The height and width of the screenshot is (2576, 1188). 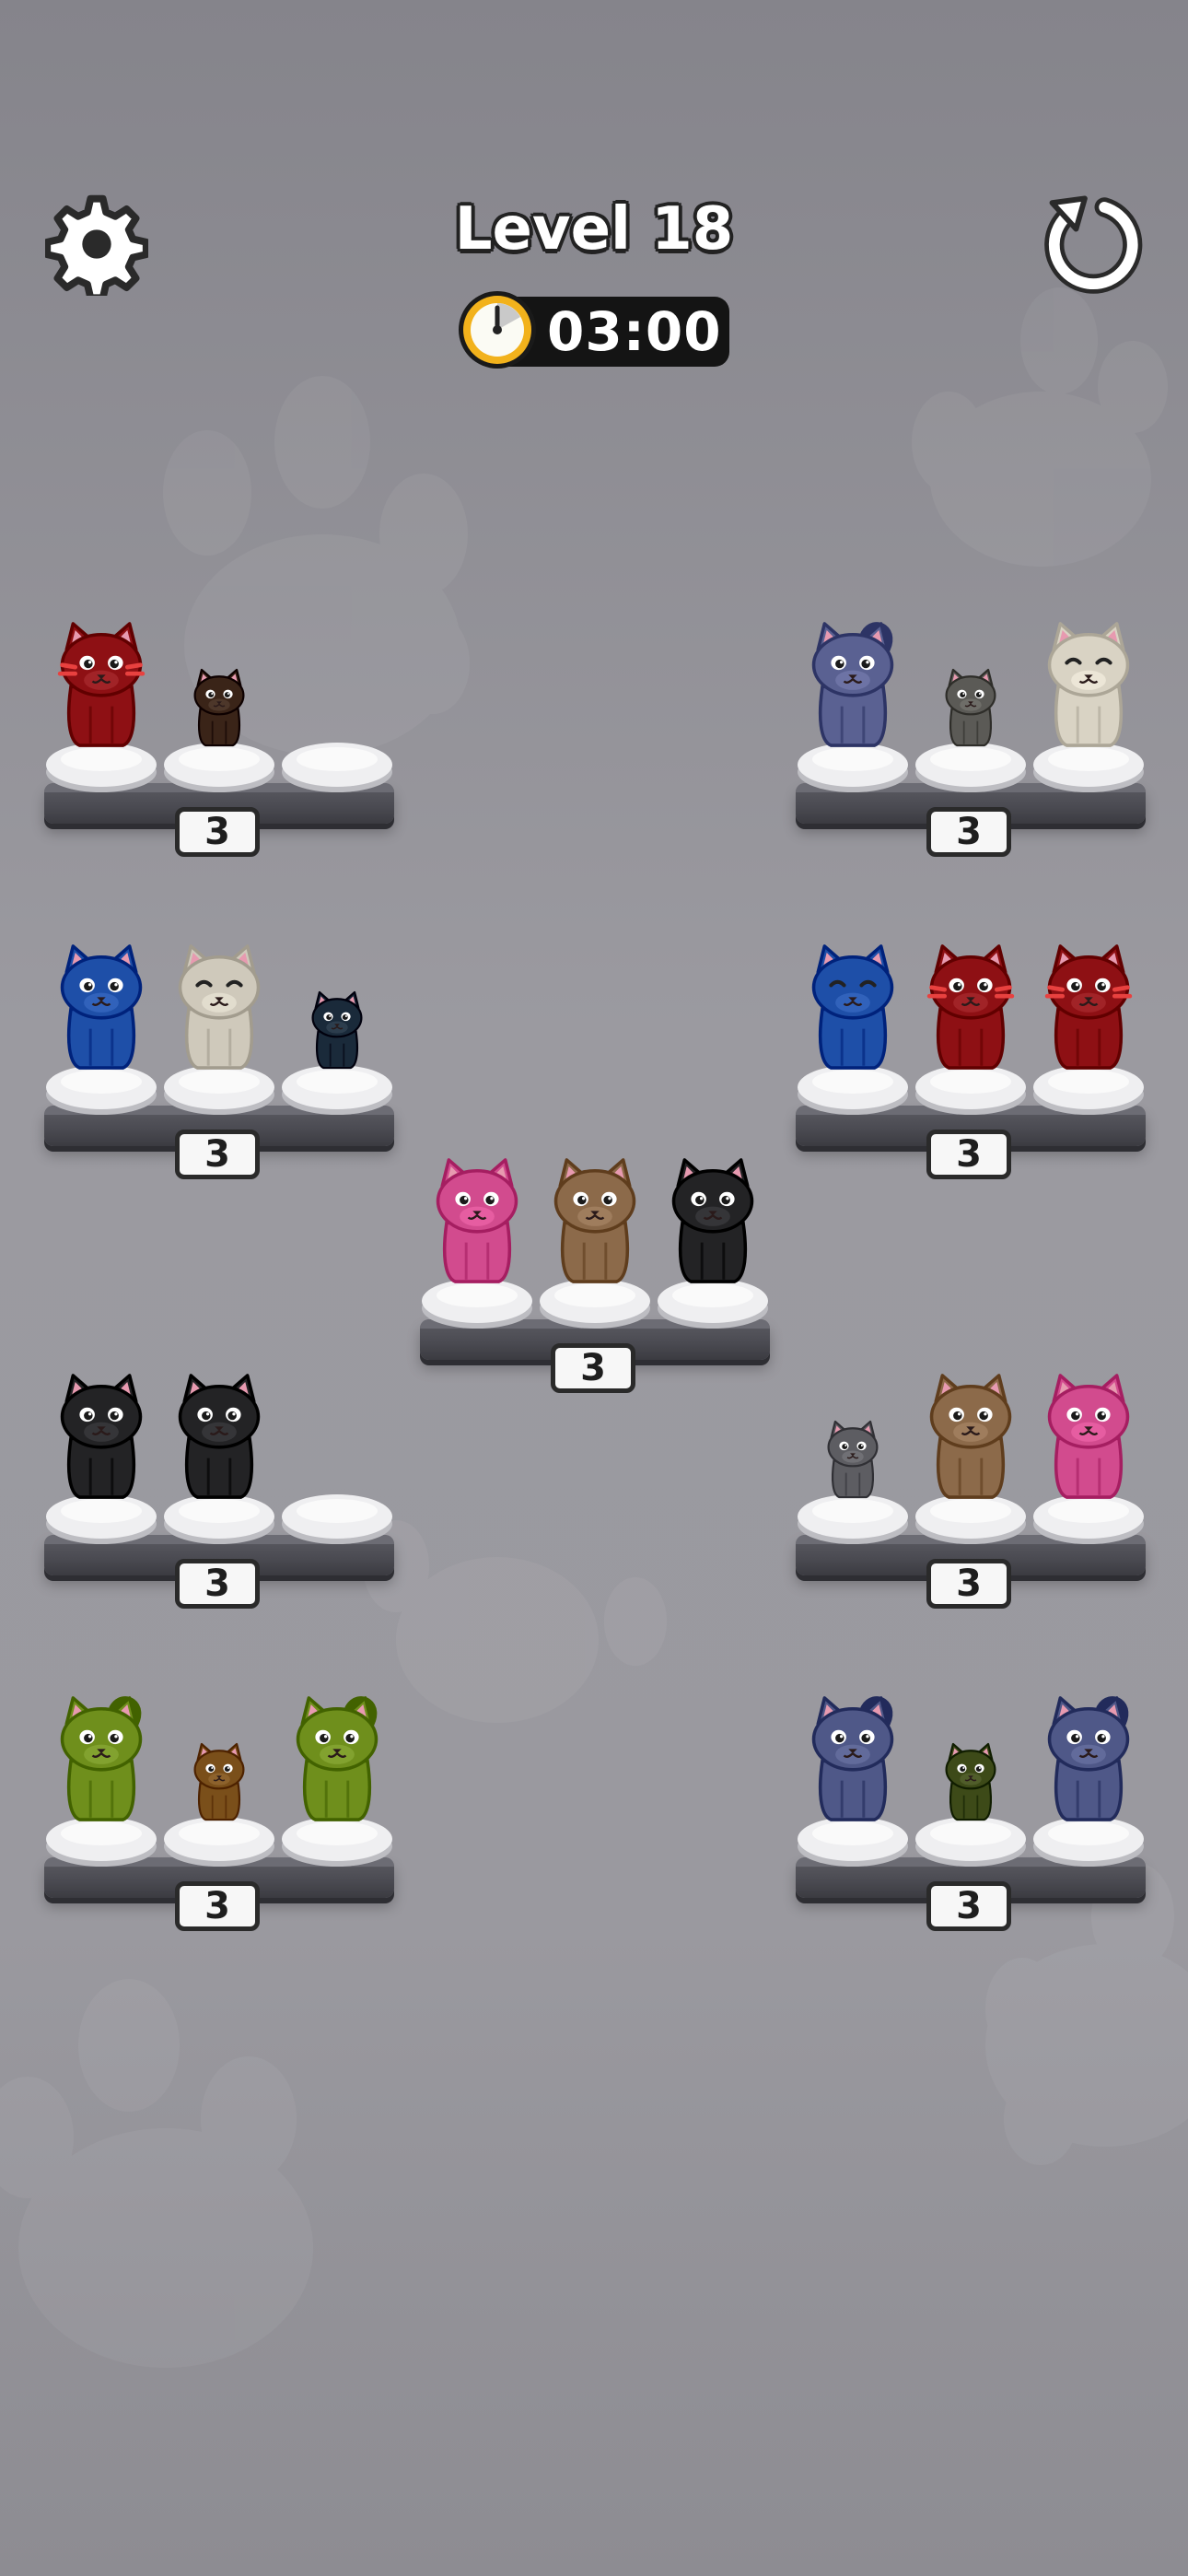 What do you see at coordinates (594, 229) in the screenshot?
I see `level-title: Level 18` at bounding box center [594, 229].